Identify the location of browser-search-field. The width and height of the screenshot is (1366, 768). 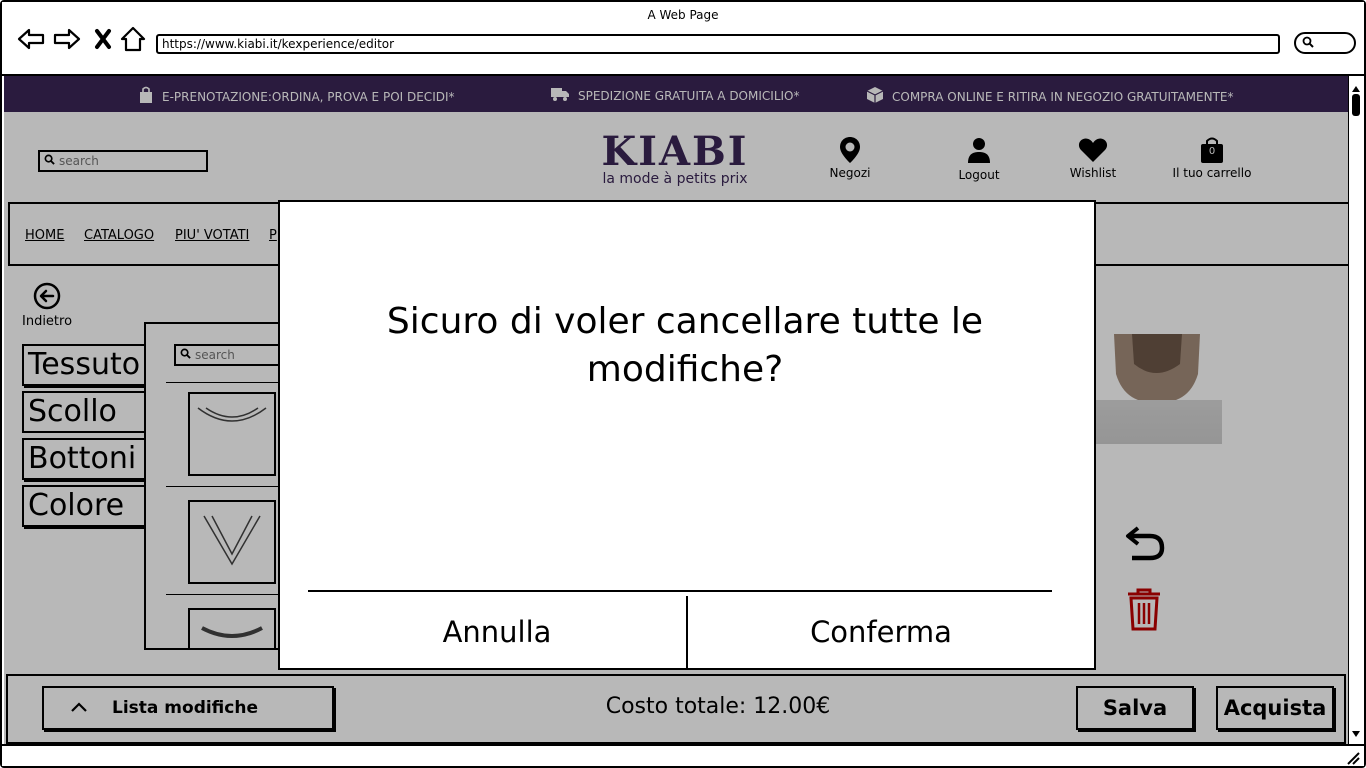
(1325, 43).